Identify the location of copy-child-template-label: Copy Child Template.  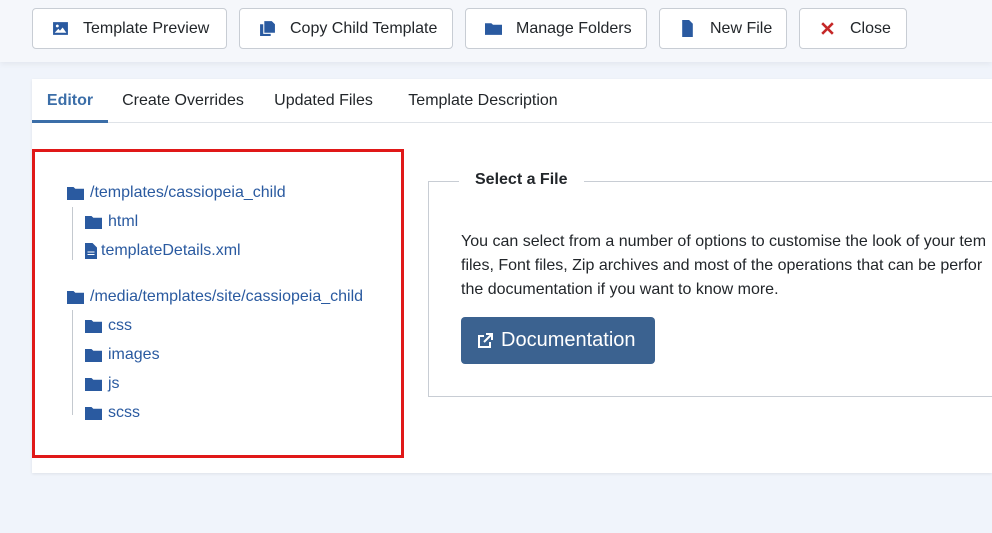
(364, 28).